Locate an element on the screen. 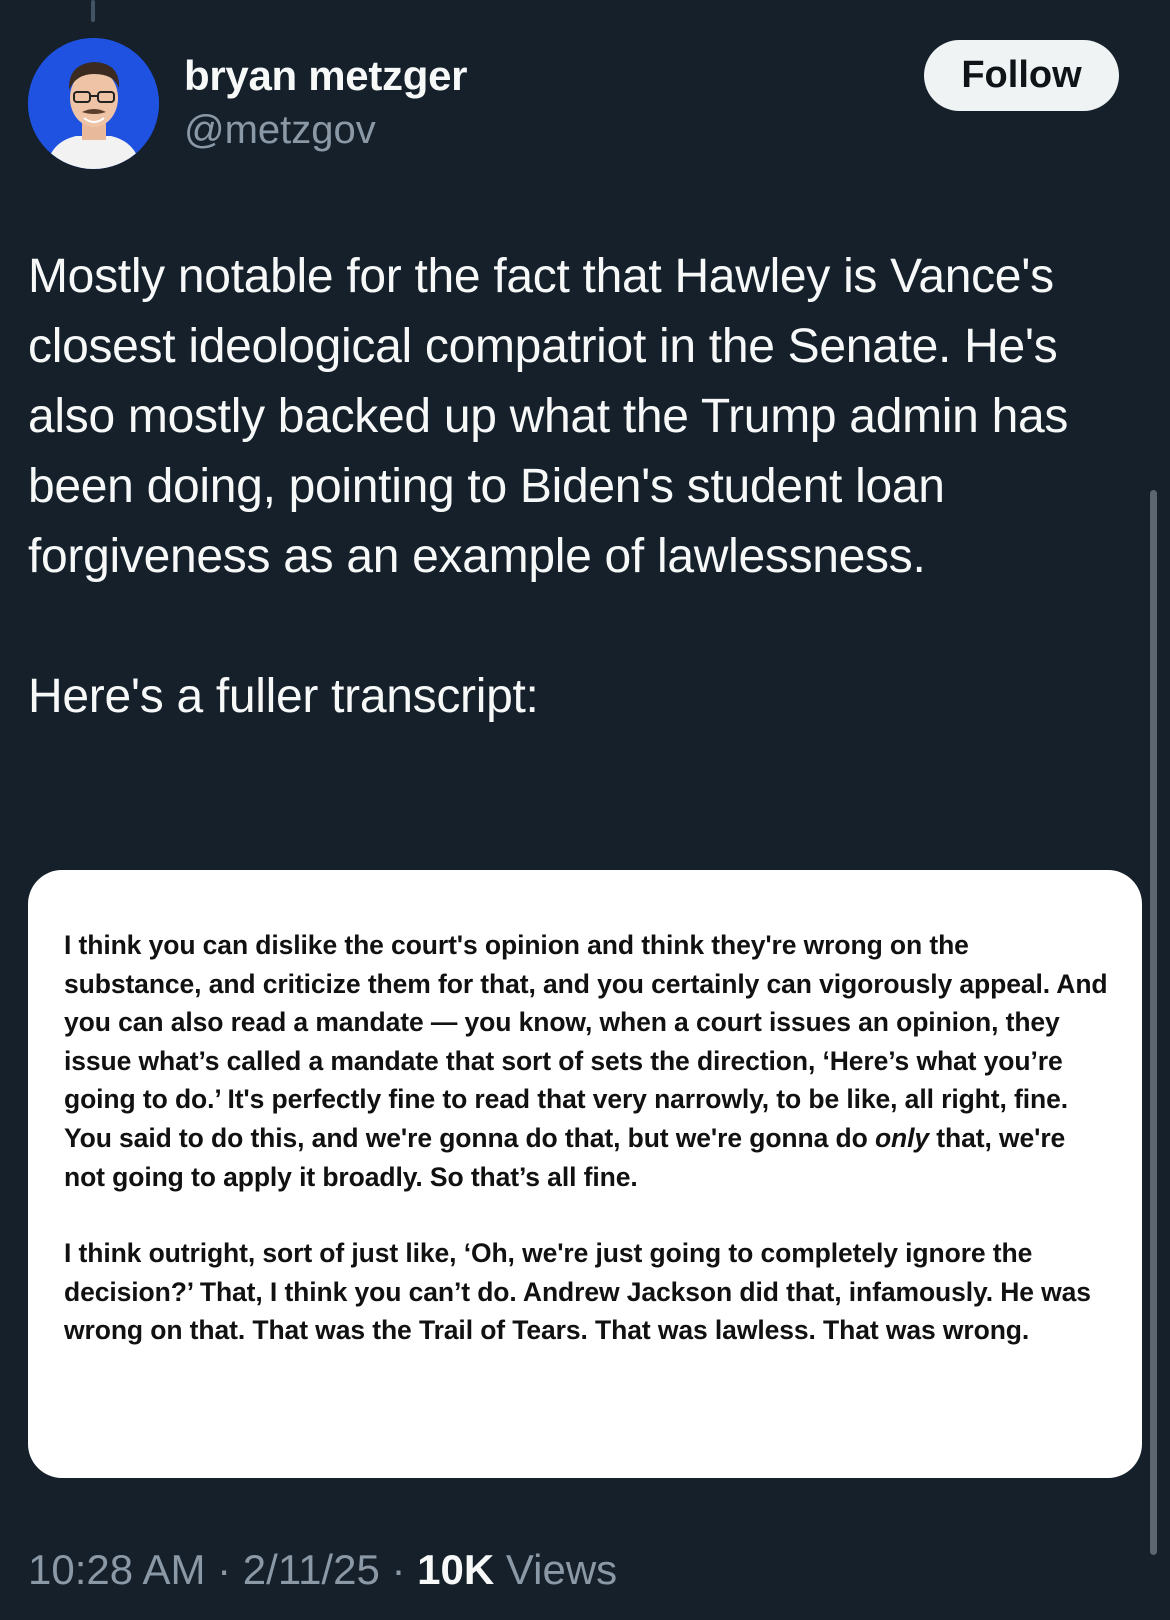 The image size is (1170, 1620). author-avatar is located at coordinates (93, 103).